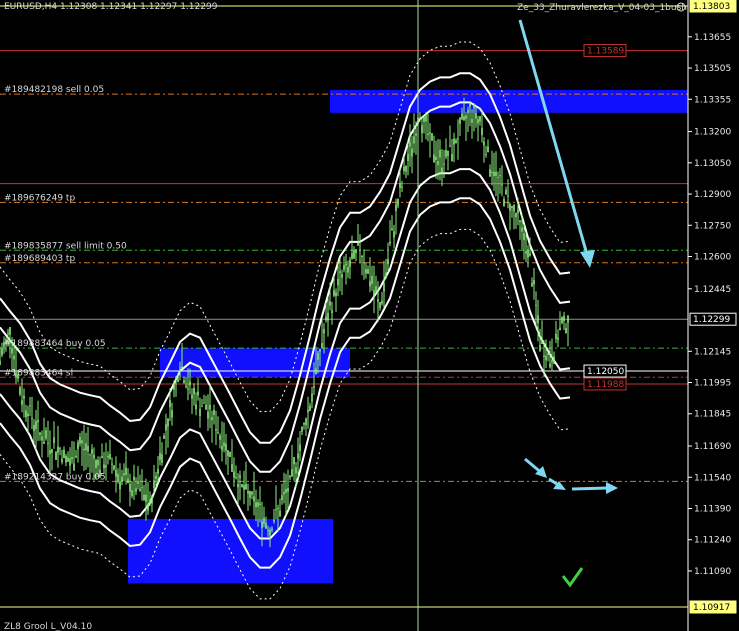 The height and width of the screenshot is (631, 739). I want to click on tick-label-5: 1.12900, so click(712, 195).